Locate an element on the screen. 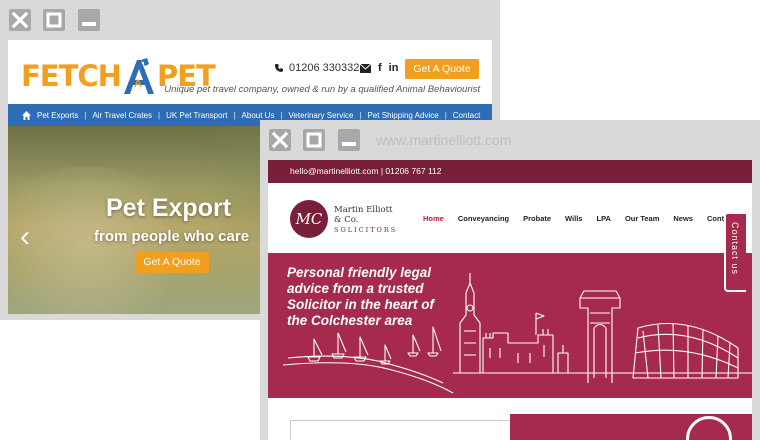 This screenshot has width=760, height=440. nav-item-veterinary-service: Veterinary Service is located at coordinates (321, 115).